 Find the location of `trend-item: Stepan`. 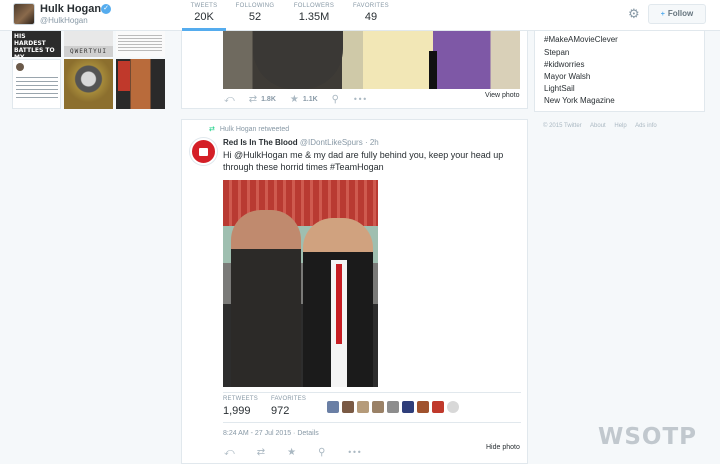

trend-item: Stepan is located at coordinates (556, 52).